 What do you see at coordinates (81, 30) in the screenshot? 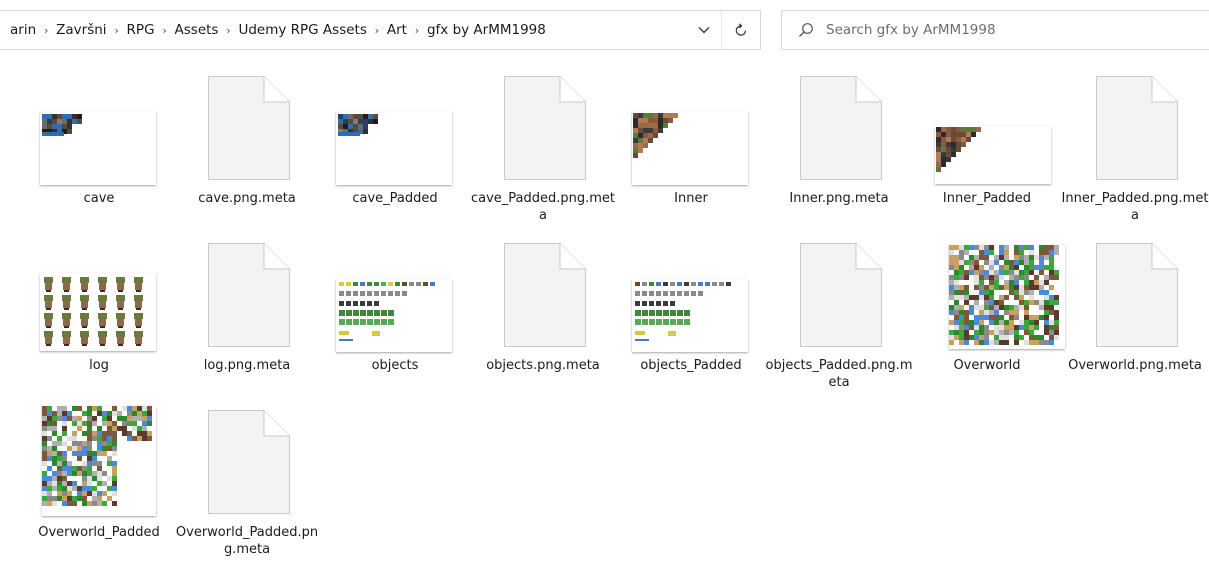
I see `breadcrumb-item: Završni` at bounding box center [81, 30].